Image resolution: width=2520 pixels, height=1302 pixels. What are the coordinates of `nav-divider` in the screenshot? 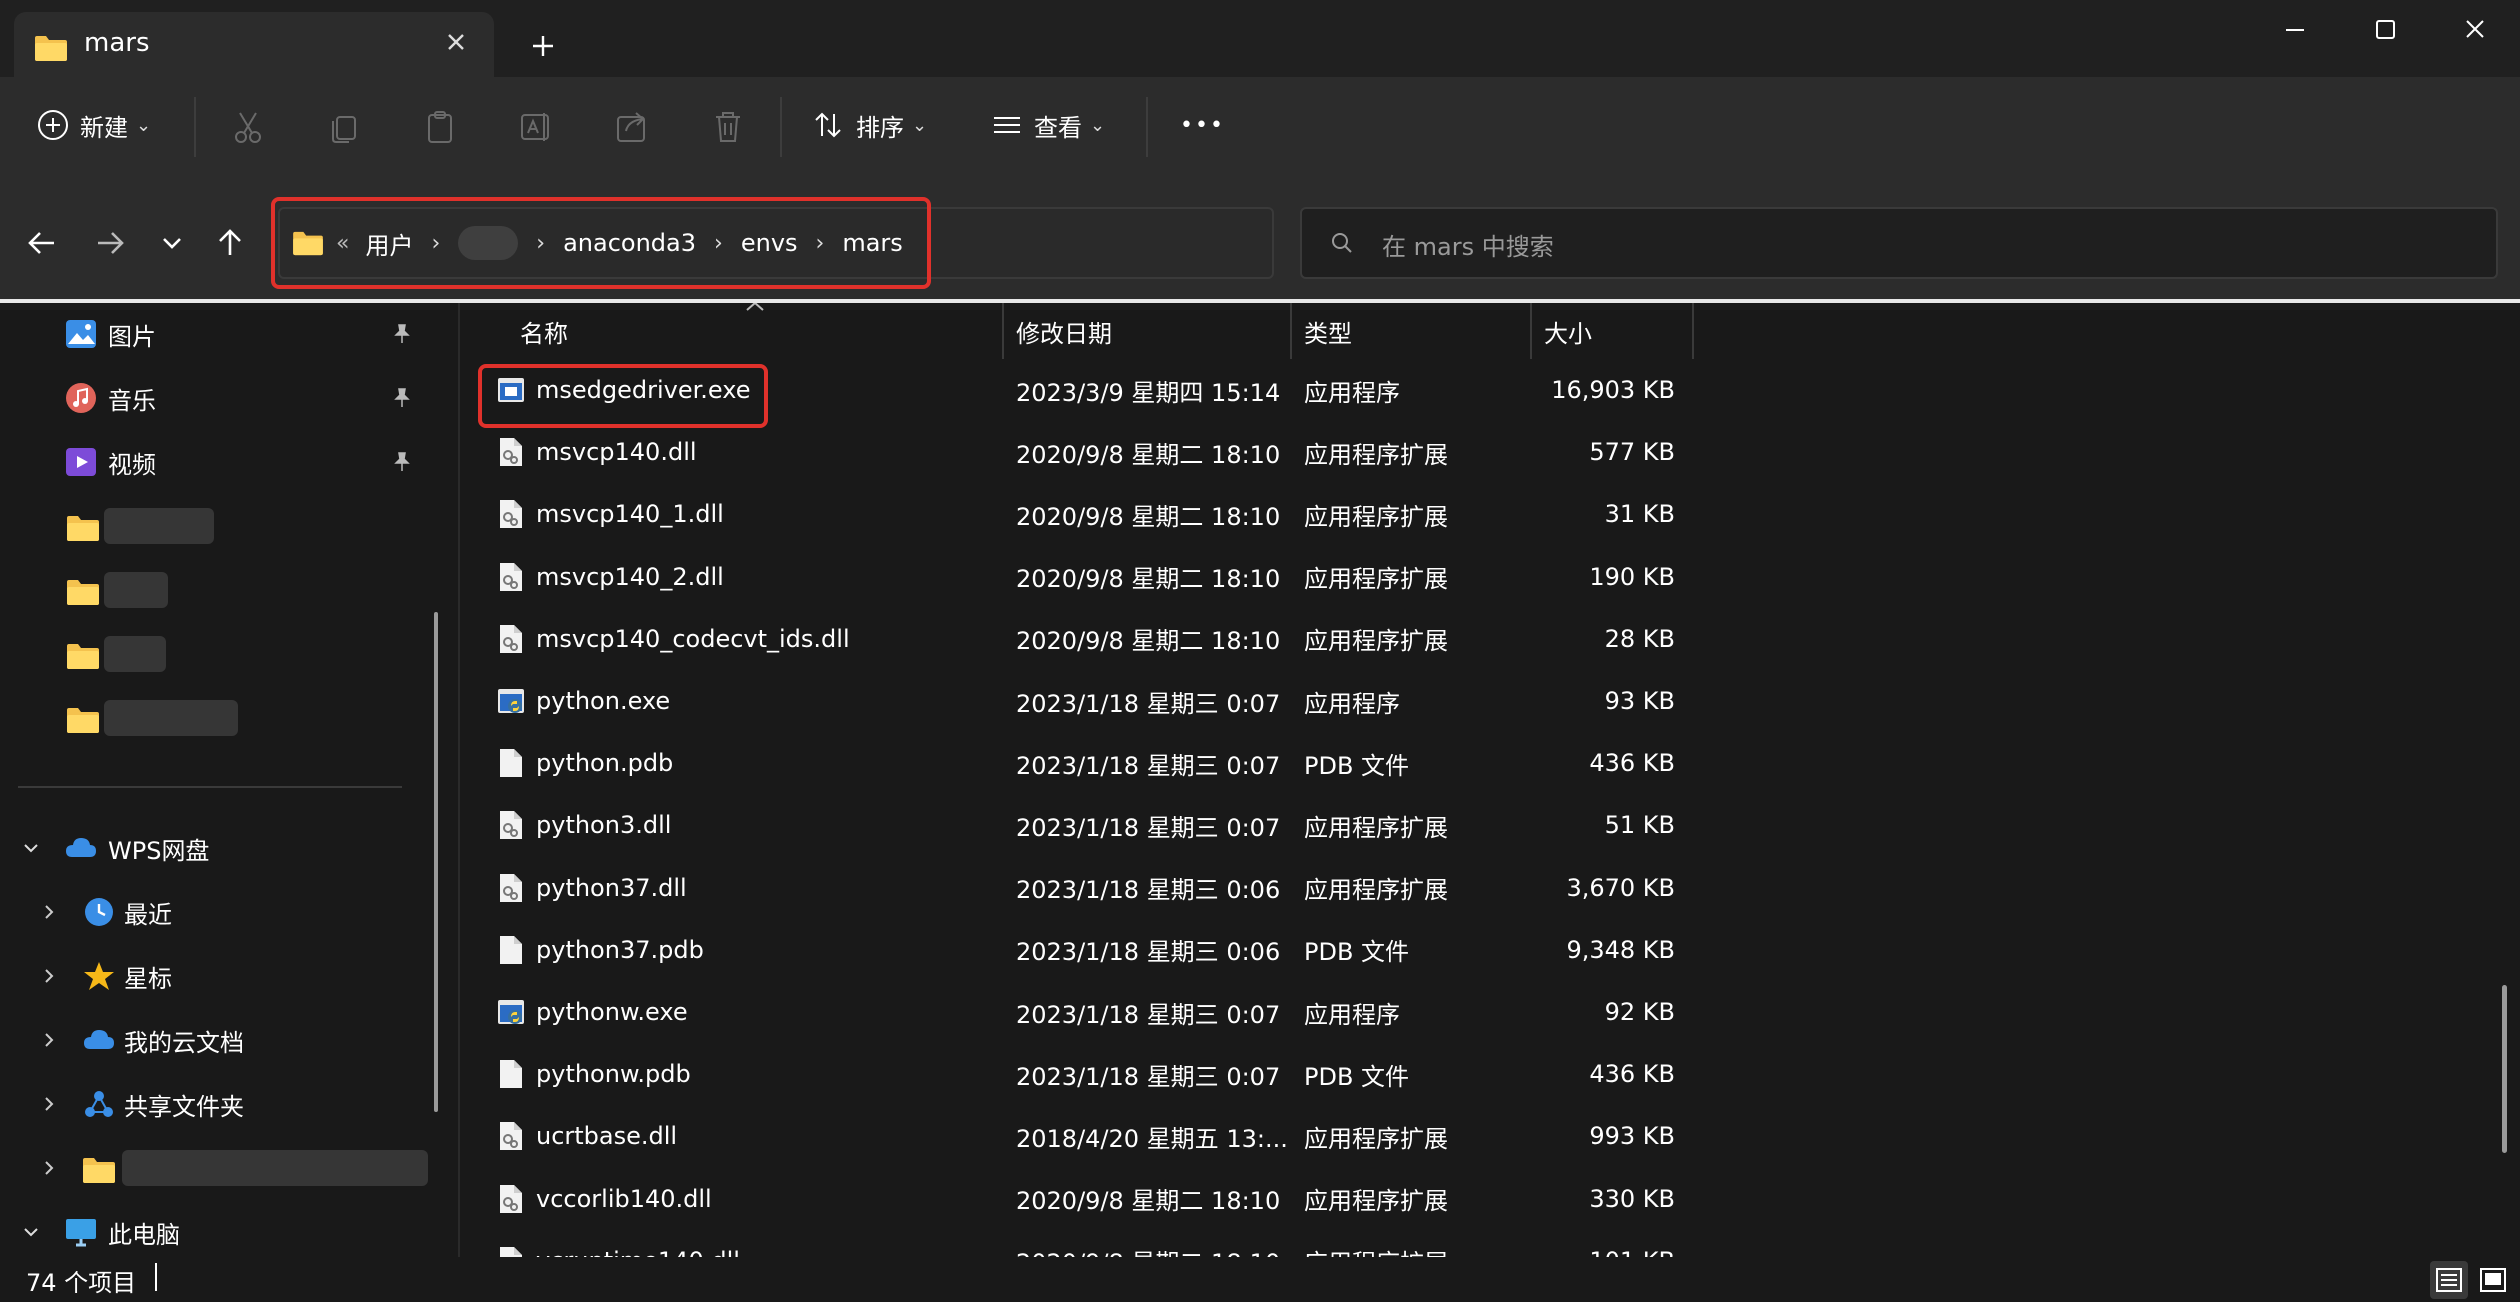 It's located at (210, 787).